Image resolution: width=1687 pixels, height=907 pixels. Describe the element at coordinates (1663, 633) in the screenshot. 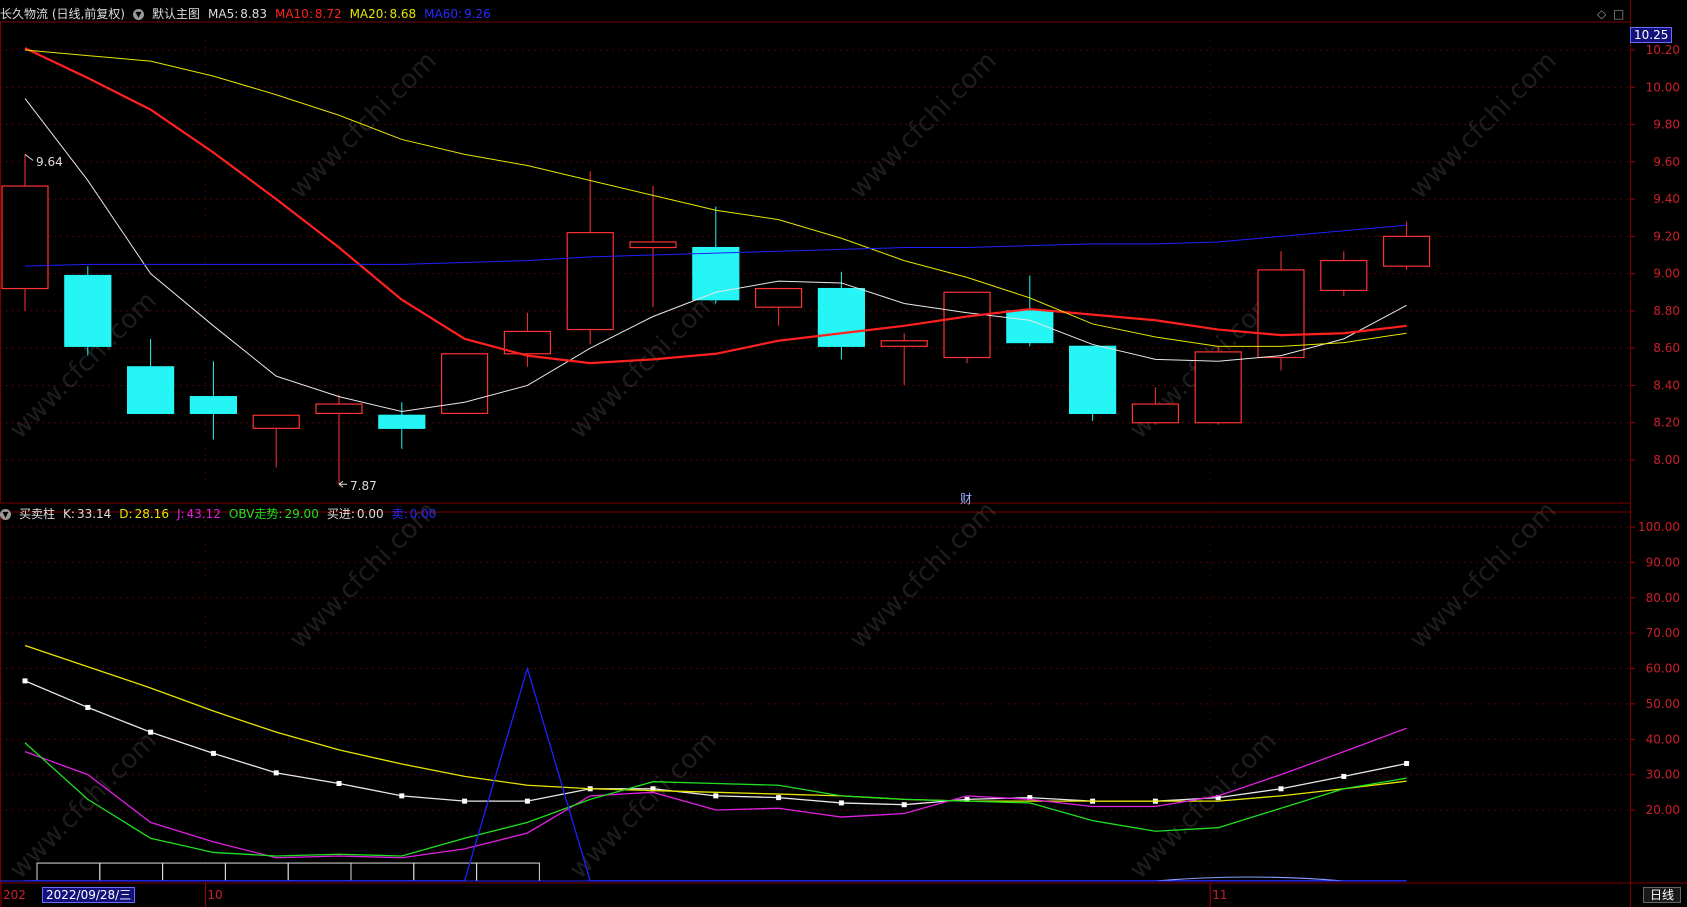

I see `sub-tick-label: 70.00` at that location.